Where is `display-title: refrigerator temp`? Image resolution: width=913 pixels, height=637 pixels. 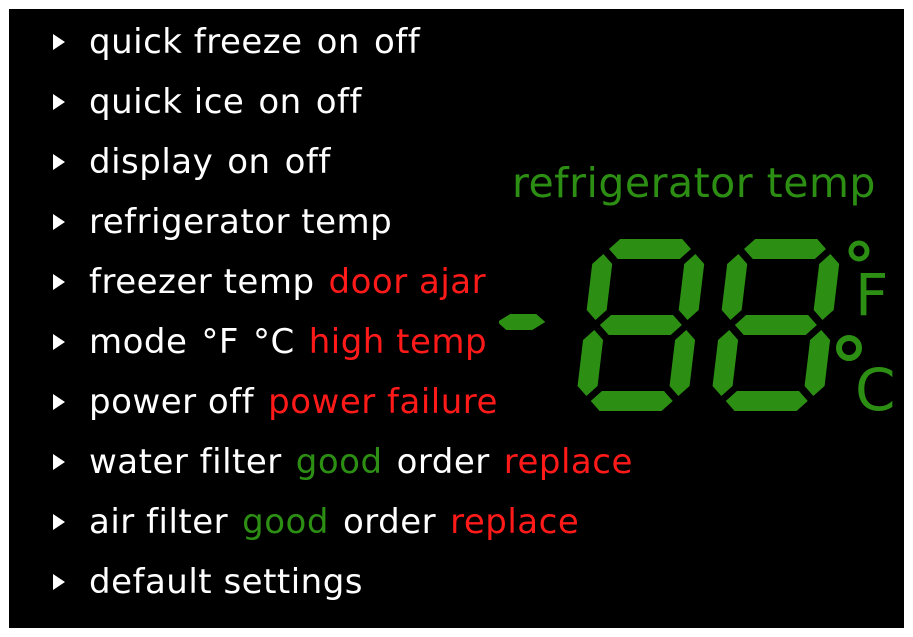
display-title: refrigerator temp is located at coordinates (694, 183).